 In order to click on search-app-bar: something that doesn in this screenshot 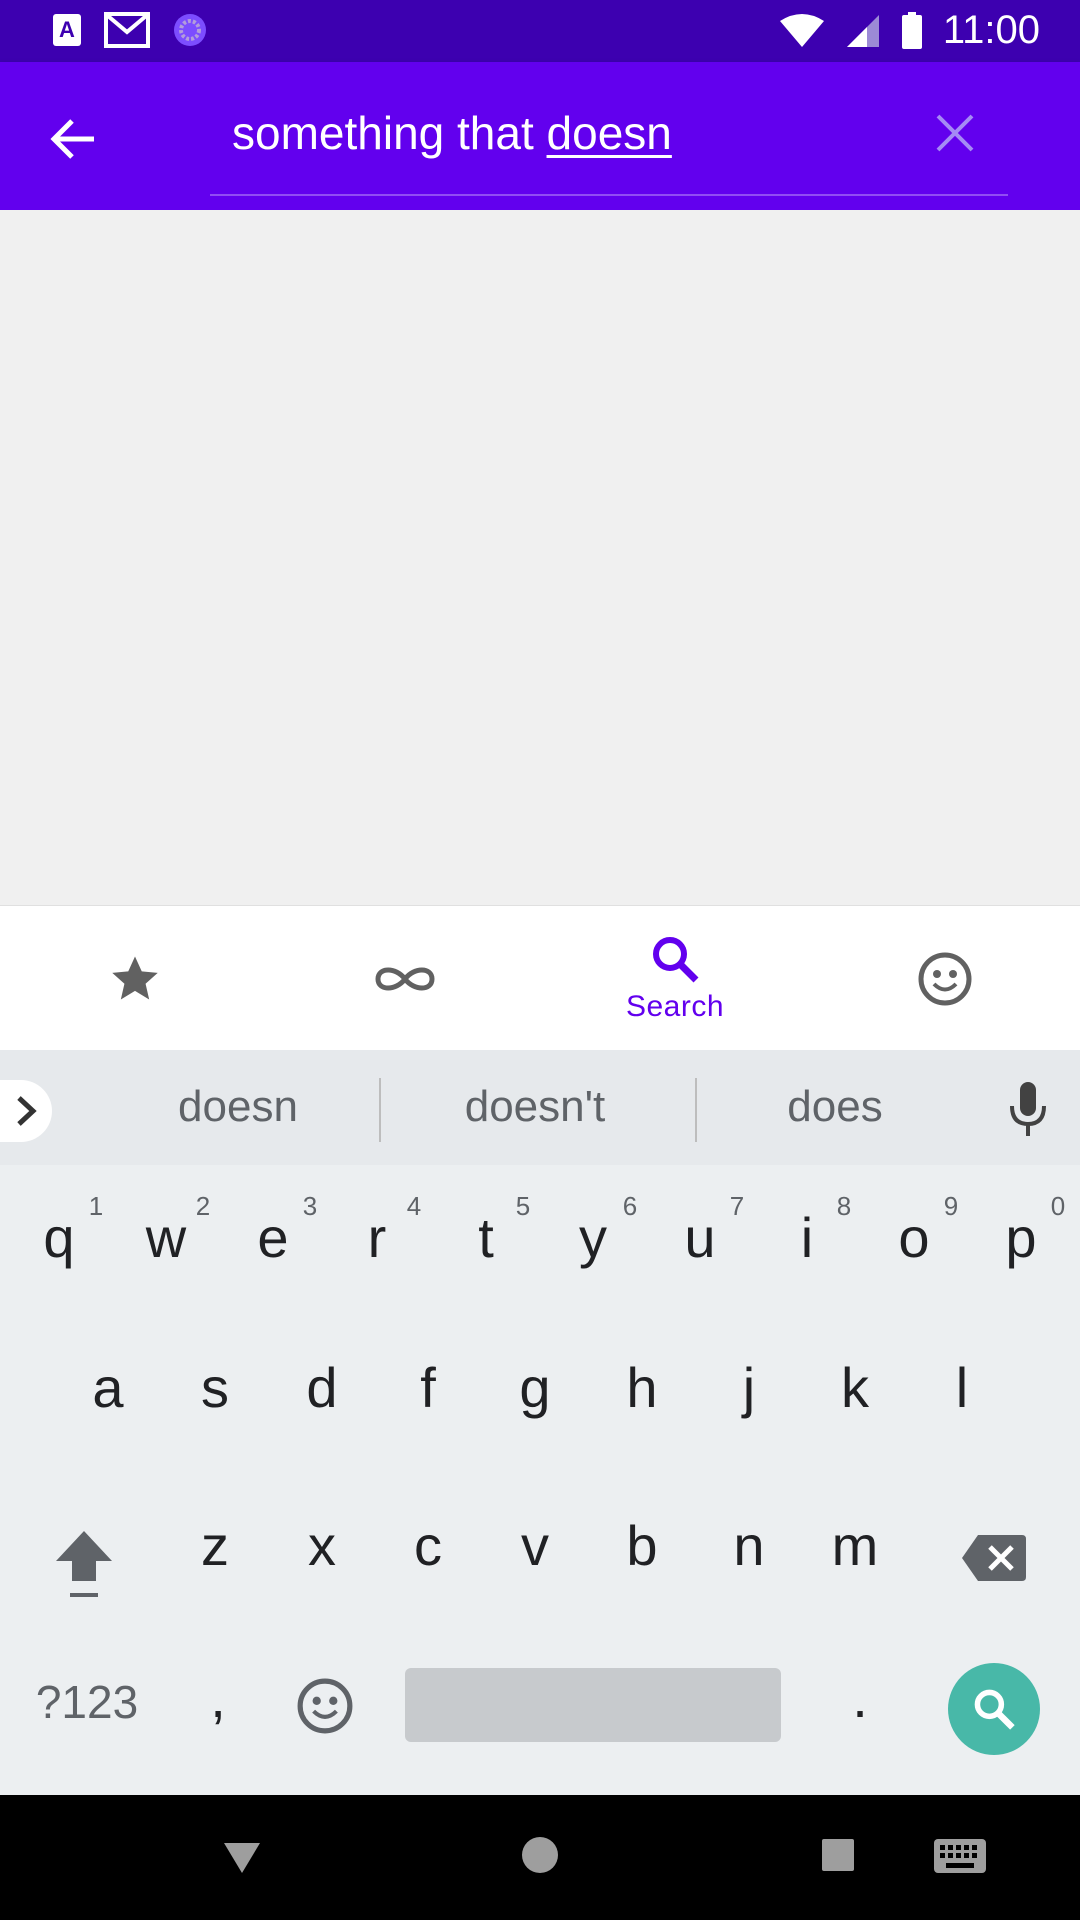, I will do `click(540, 136)`.